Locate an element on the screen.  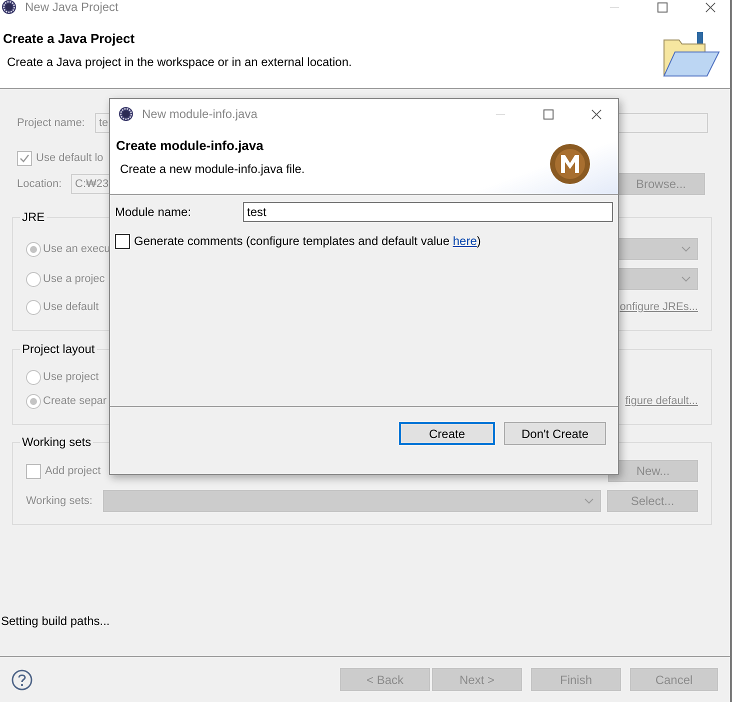
here-link: here is located at coordinates (464, 241).